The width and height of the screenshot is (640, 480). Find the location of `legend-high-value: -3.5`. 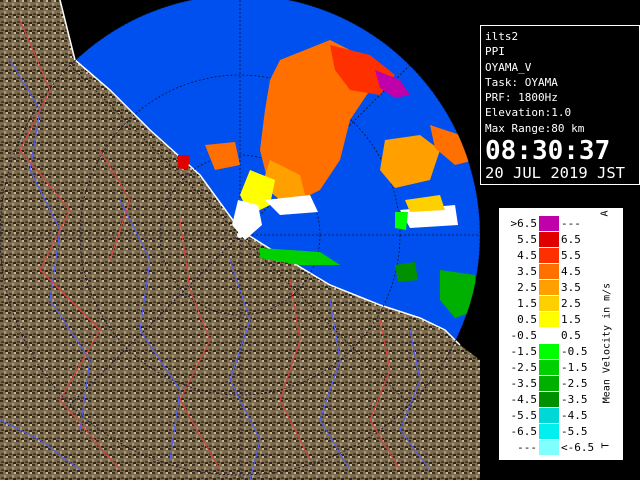

legend-high-value: -3.5 is located at coordinates (574, 399).